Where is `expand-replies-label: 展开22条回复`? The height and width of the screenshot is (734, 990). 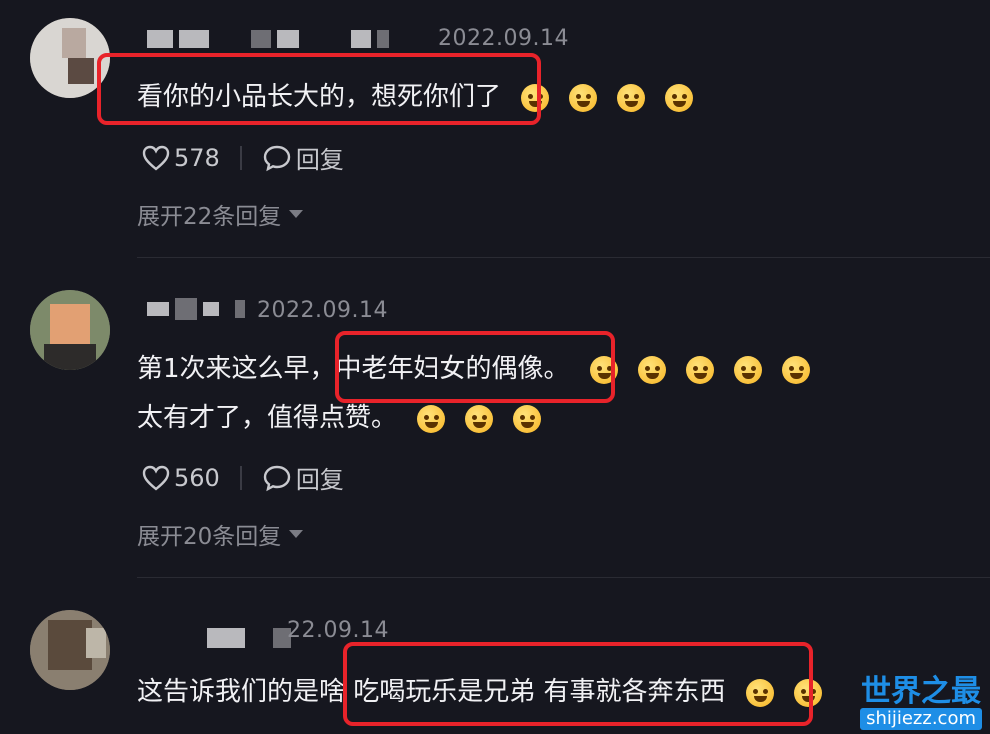 expand-replies-label: 展开22条回复 is located at coordinates (209, 217).